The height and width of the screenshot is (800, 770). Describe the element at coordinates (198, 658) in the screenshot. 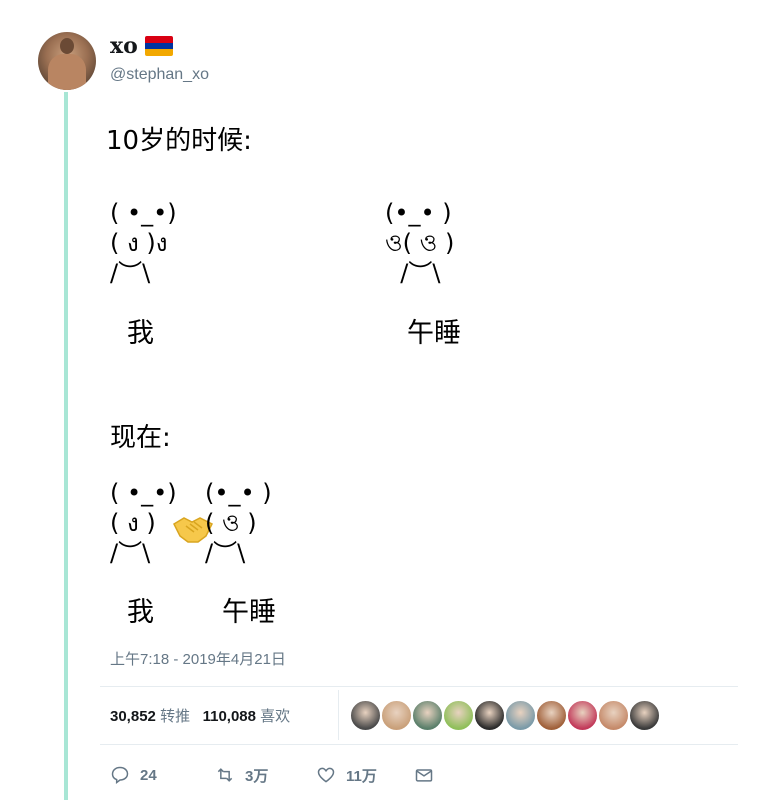

I see `tweet-timestamp: 上午7:18 - 2019年4月21日` at that location.